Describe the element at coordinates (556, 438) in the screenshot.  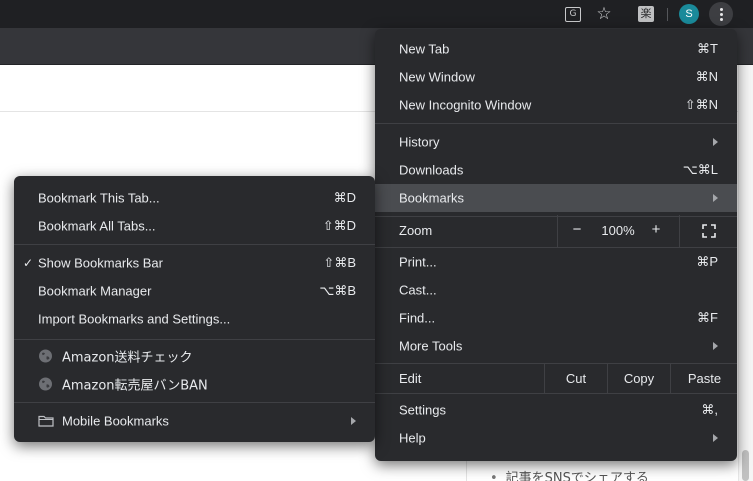
I see `menu-item-help: Help` at that location.